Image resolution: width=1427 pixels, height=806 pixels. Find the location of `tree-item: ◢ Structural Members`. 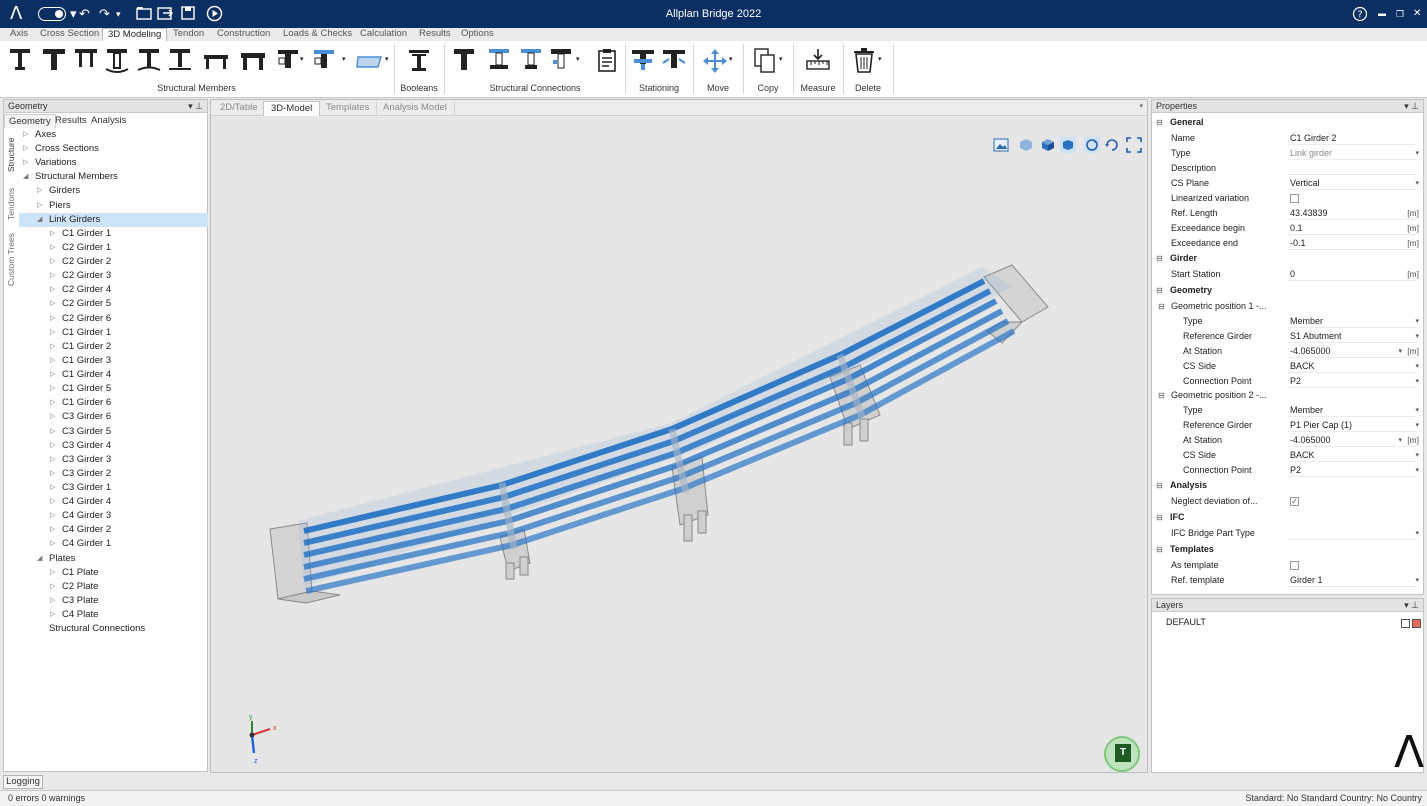

tree-item: ◢ Structural Members is located at coordinates (113, 177).